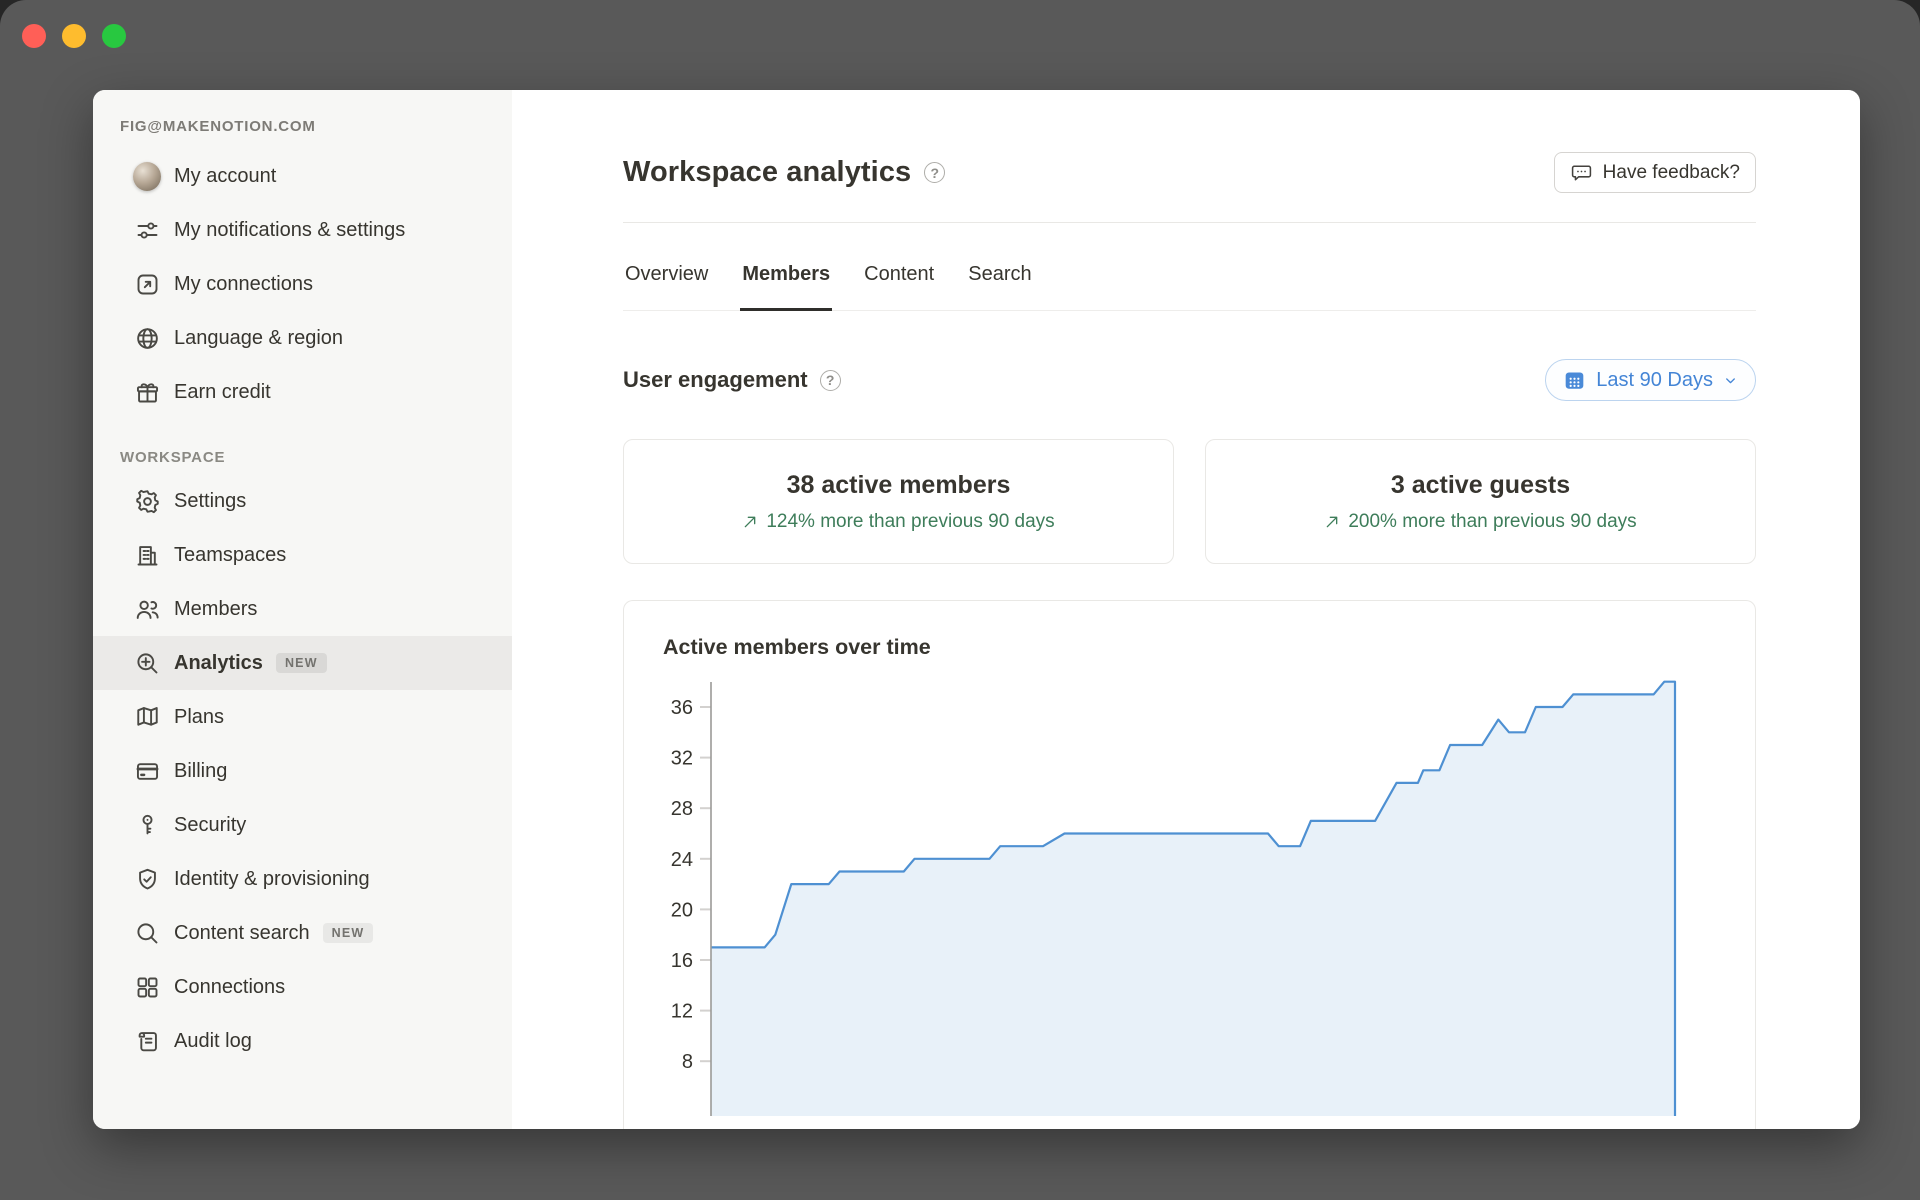 Image resolution: width=1920 pixels, height=1200 pixels. What do you see at coordinates (34, 36) in the screenshot?
I see `close-window-button` at bounding box center [34, 36].